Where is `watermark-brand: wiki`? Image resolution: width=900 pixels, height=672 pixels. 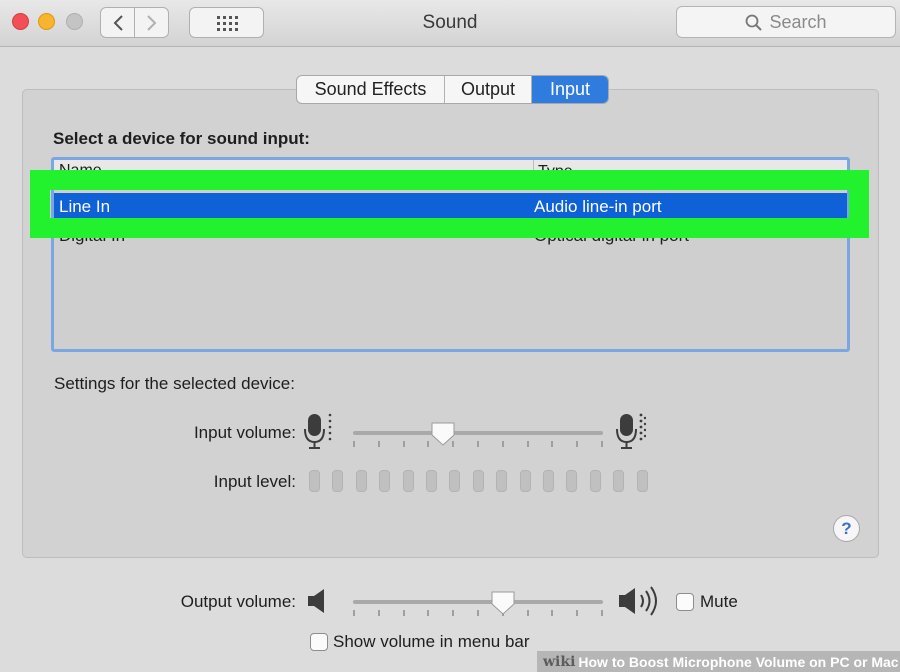
watermark-brand: wiki is located at coordinates (559, 661).